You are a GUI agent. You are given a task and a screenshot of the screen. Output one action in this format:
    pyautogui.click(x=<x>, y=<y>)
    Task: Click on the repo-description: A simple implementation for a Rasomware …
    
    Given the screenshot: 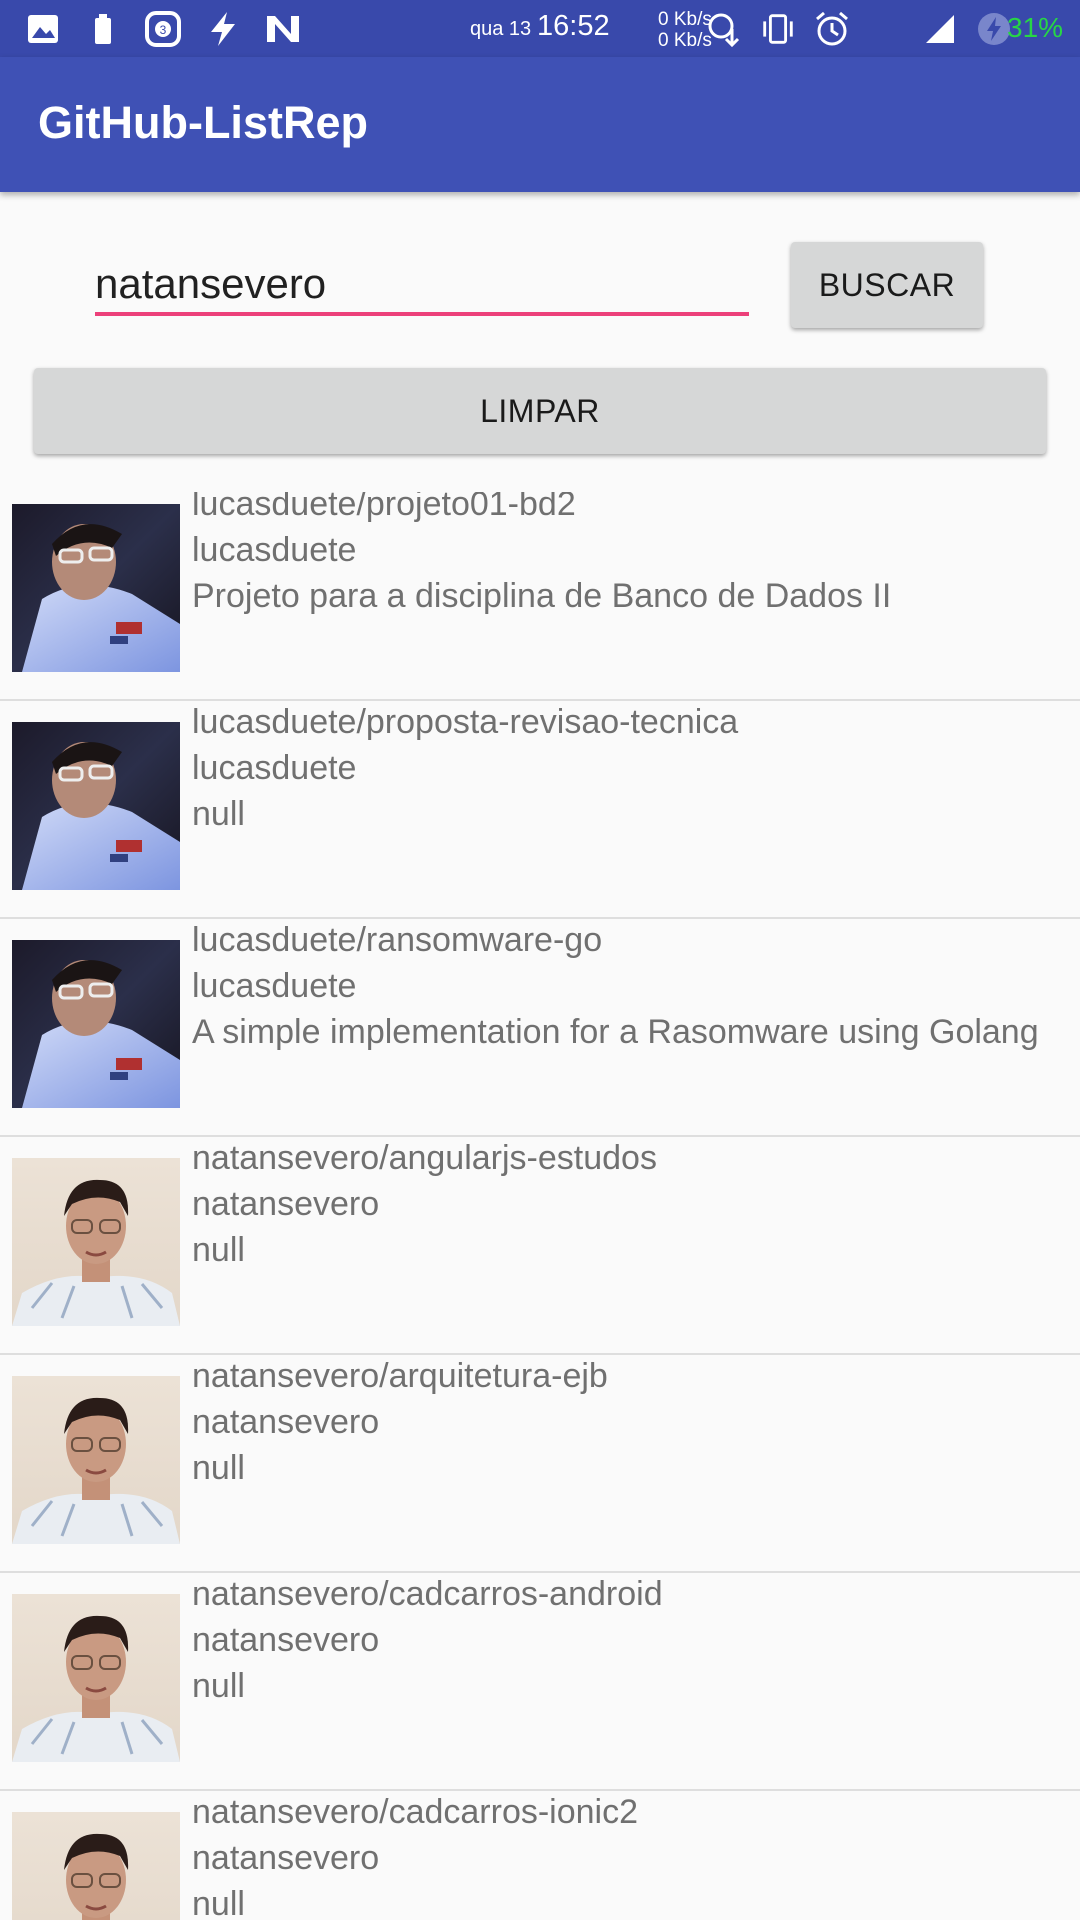 What is the action you would take?
    pyautogui.click(x=615, y=1032)
    